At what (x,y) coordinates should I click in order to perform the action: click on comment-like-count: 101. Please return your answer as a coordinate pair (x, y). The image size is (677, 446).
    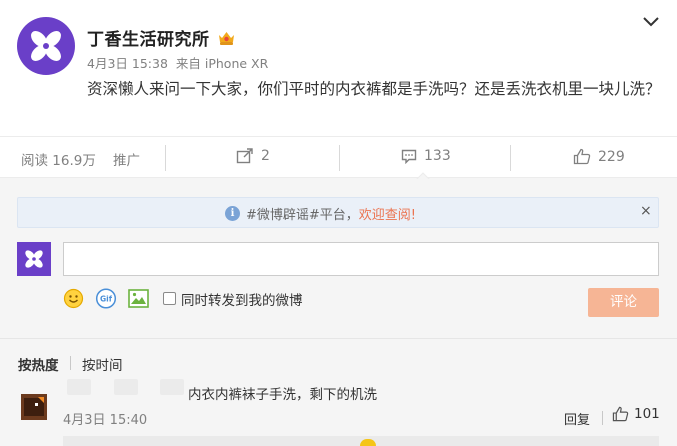
    Looking at the image, I should click on (647, 414).